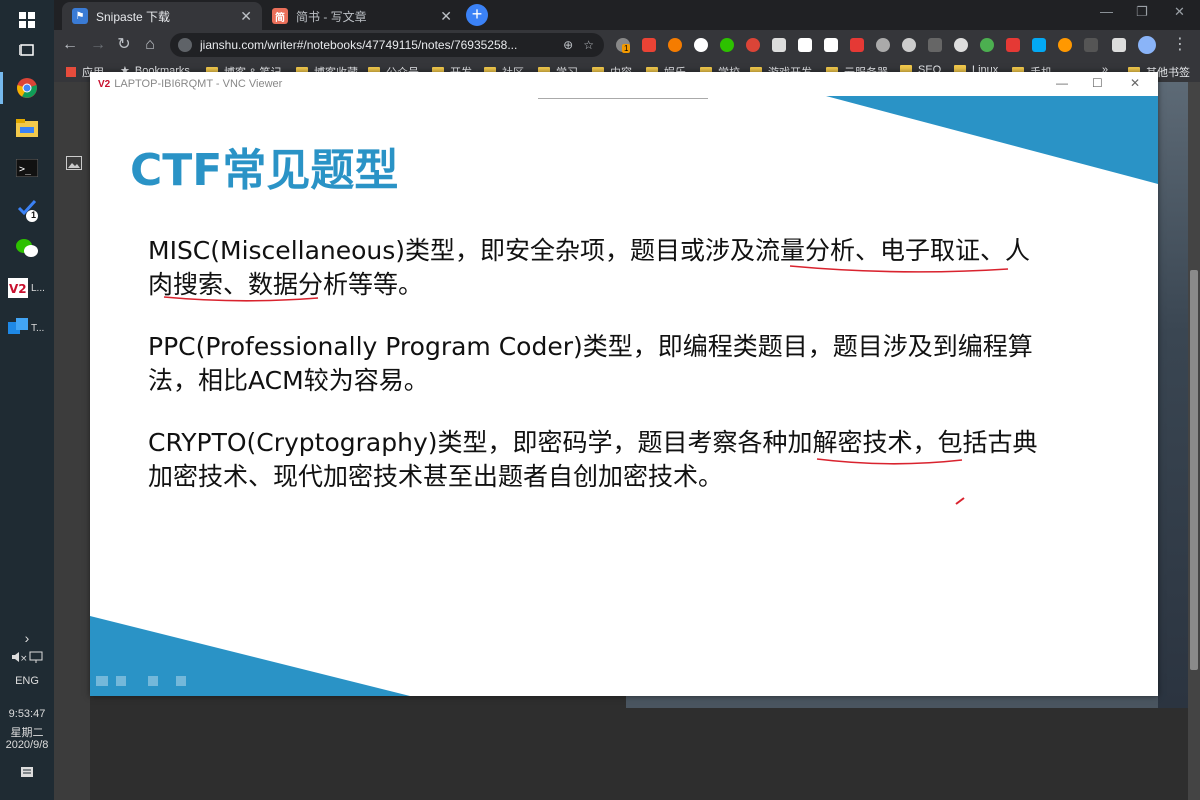 This screenshot has width=1200, height=800. Describe the element at coordinates (1142, 12) in the screenshot. I see `restore-icon: ❐` at that location.